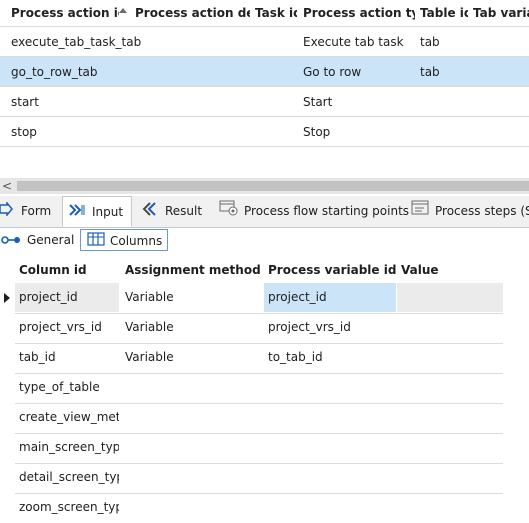  Describe the element at coordinates (67, 297) in the screenshot. I see `cell-column-id: project_id` at that location.